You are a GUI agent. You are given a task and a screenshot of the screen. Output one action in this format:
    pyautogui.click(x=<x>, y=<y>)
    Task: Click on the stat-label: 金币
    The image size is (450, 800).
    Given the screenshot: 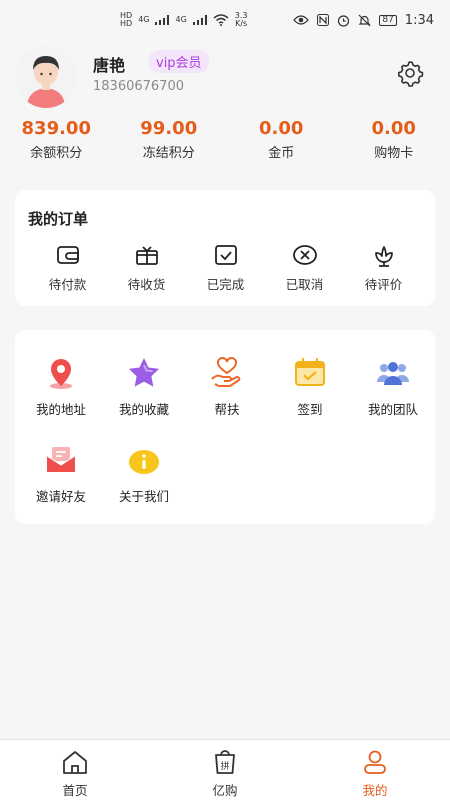 What is the action you would take?
    pyautogui.click(x=281, y=153)
    